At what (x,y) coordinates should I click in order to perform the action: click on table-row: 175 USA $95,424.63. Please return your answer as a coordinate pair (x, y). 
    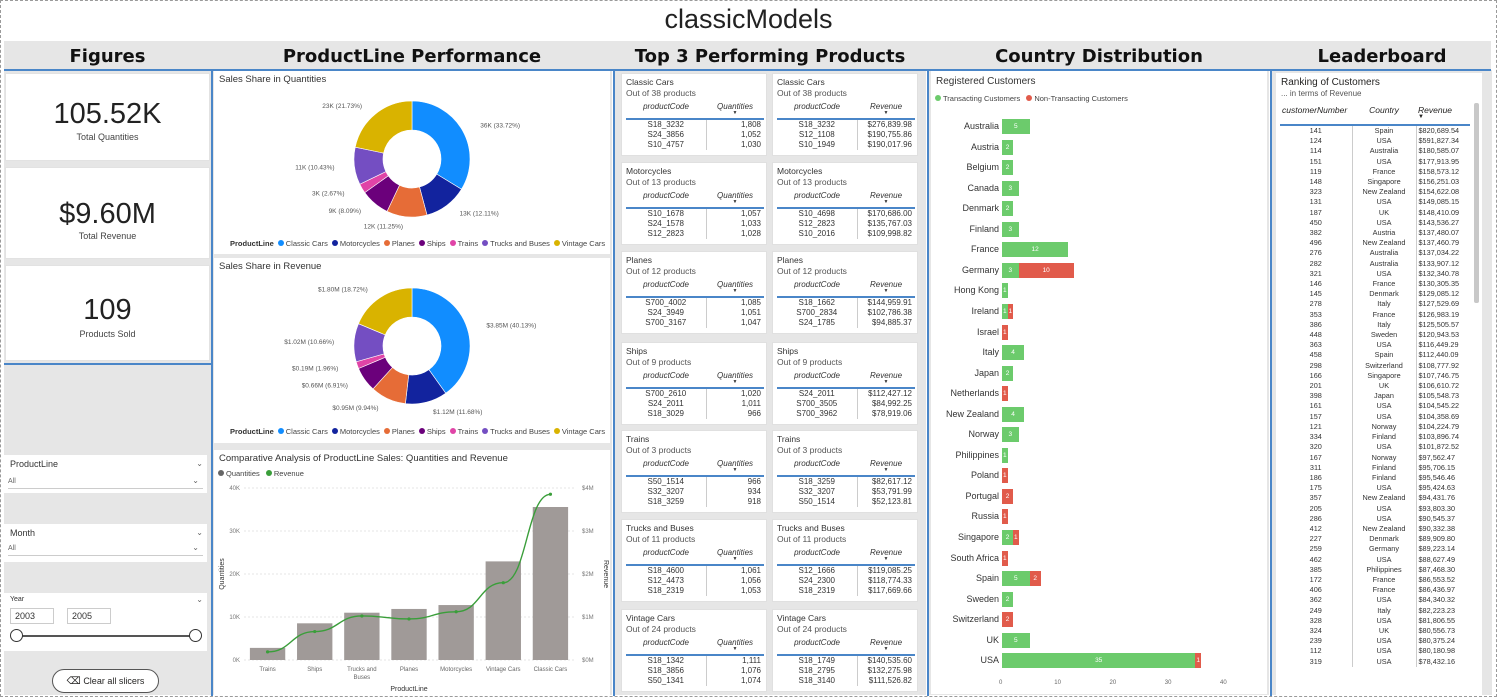
    Looking at the image, I should click on (1375, 488).